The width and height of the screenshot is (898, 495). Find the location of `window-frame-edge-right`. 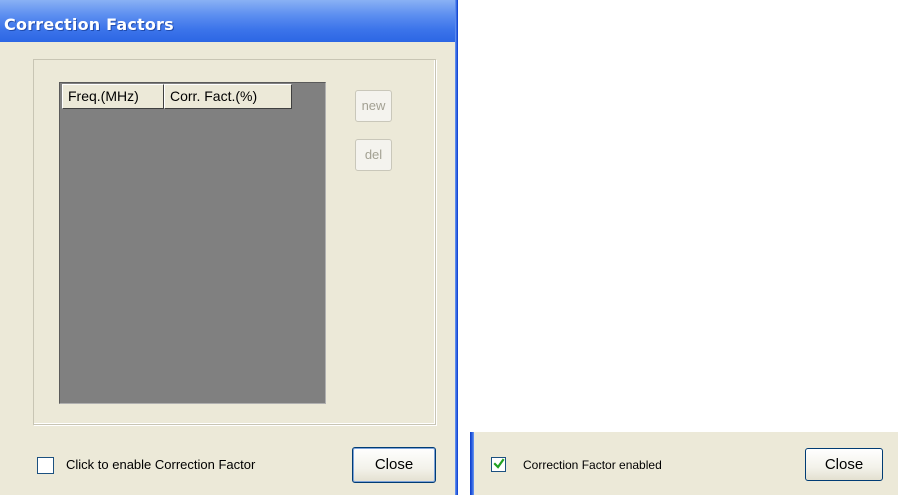

window-frame-edge-right is located at coordinates (472, 463).